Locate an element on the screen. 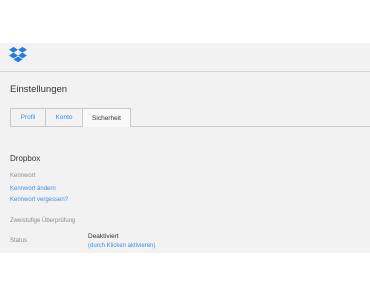 The width and height of the screenshot is (370, 297). section-title: Dropbox is located at coordinates (25, 158).